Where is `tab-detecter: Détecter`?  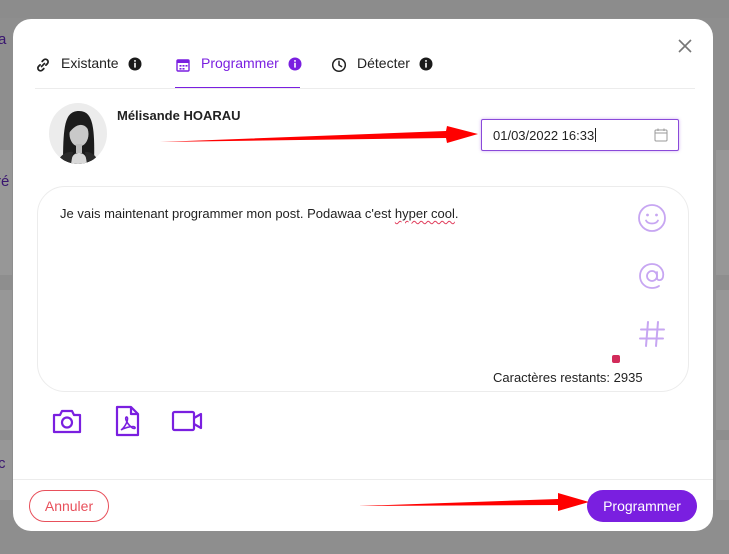
tab-detecter: Détecter is located at coordinates (382, 72).